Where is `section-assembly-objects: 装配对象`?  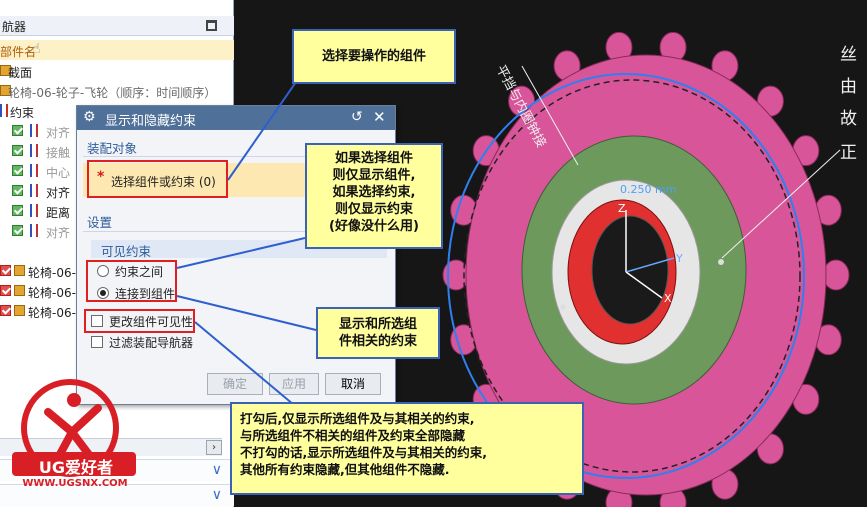 section-assembly-objects: 装配对象 is located at coordinates (112, 147).